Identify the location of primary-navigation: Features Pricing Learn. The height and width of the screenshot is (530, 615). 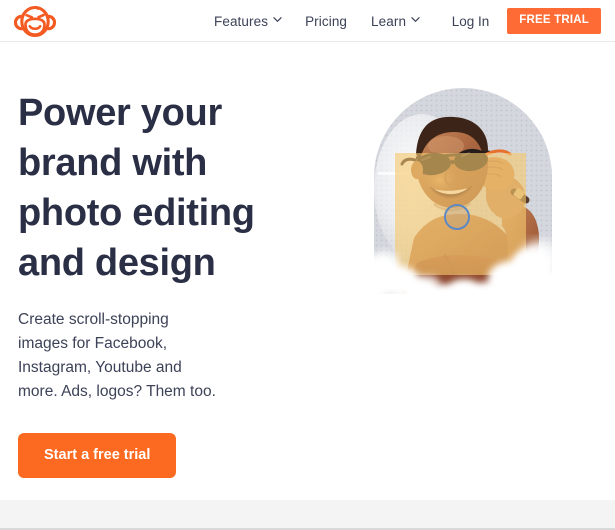
(317, 21).